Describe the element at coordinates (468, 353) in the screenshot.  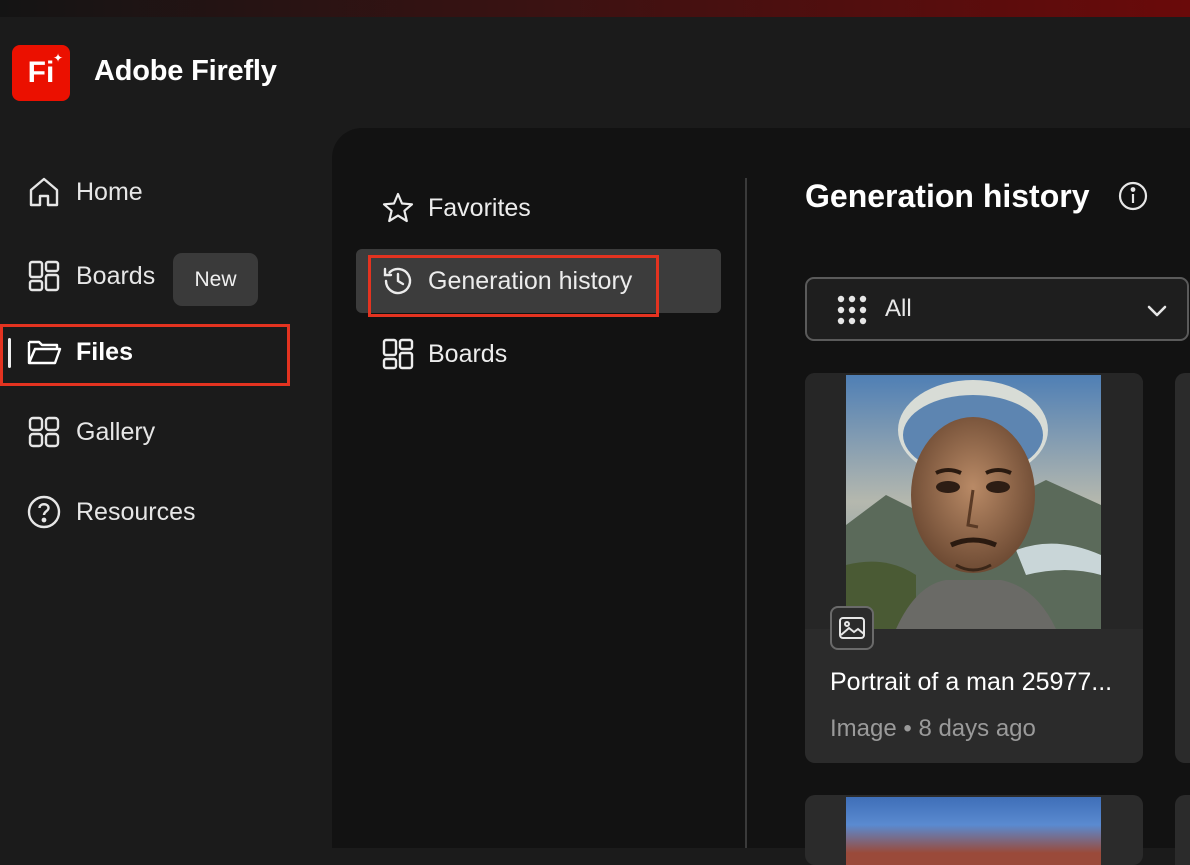
I see `subnav-label-boards: Boards` at that location.